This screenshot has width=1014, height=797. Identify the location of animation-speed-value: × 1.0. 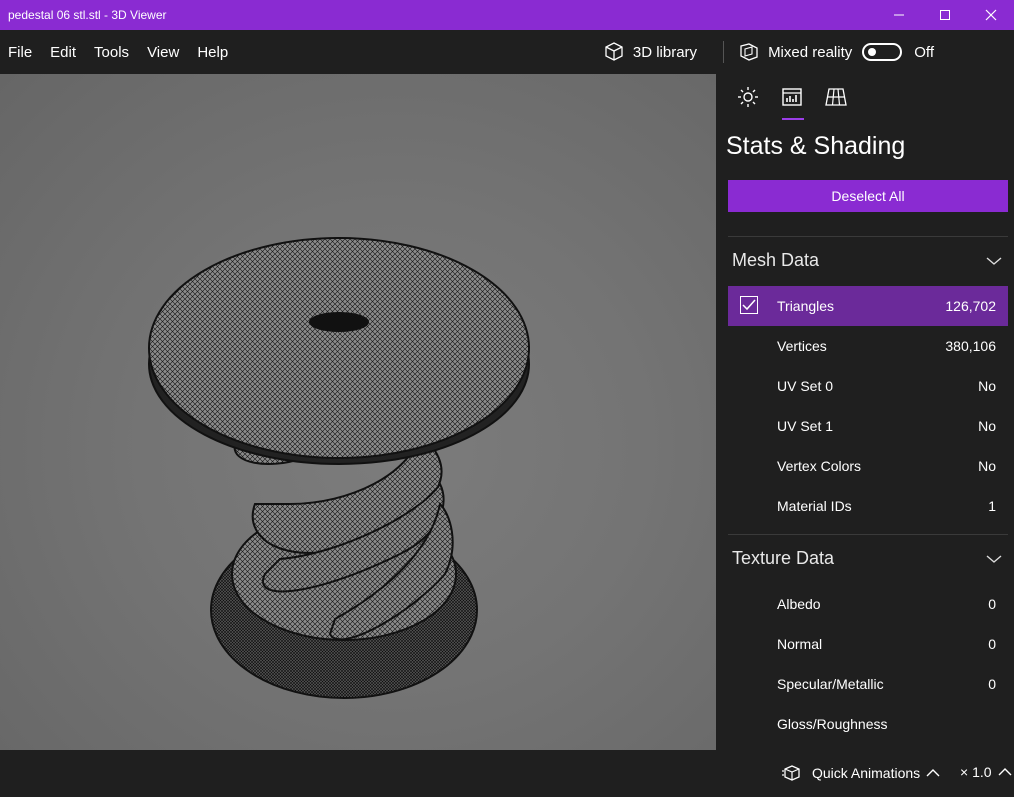
(976, 772).